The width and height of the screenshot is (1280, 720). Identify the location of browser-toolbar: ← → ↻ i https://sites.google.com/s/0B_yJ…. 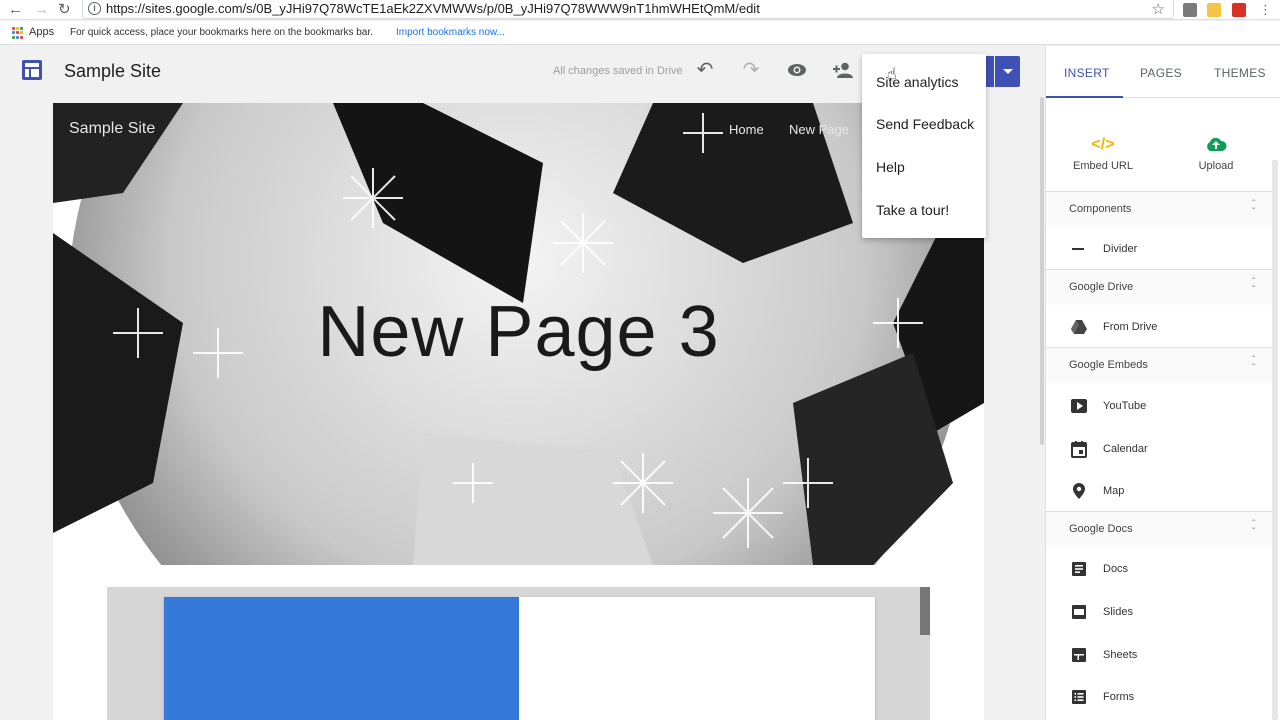
(640, 10).